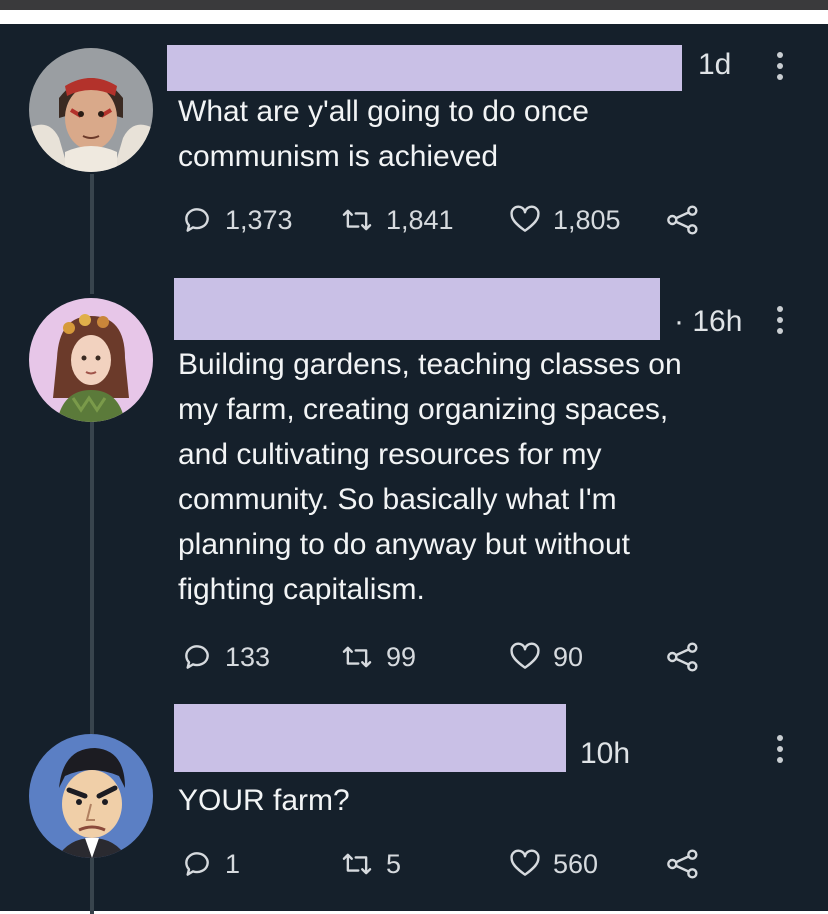 Image resolution: width=828 pixels, height=914 pixels. I want to click on retweet-count: 1,841, so click(420, 219).